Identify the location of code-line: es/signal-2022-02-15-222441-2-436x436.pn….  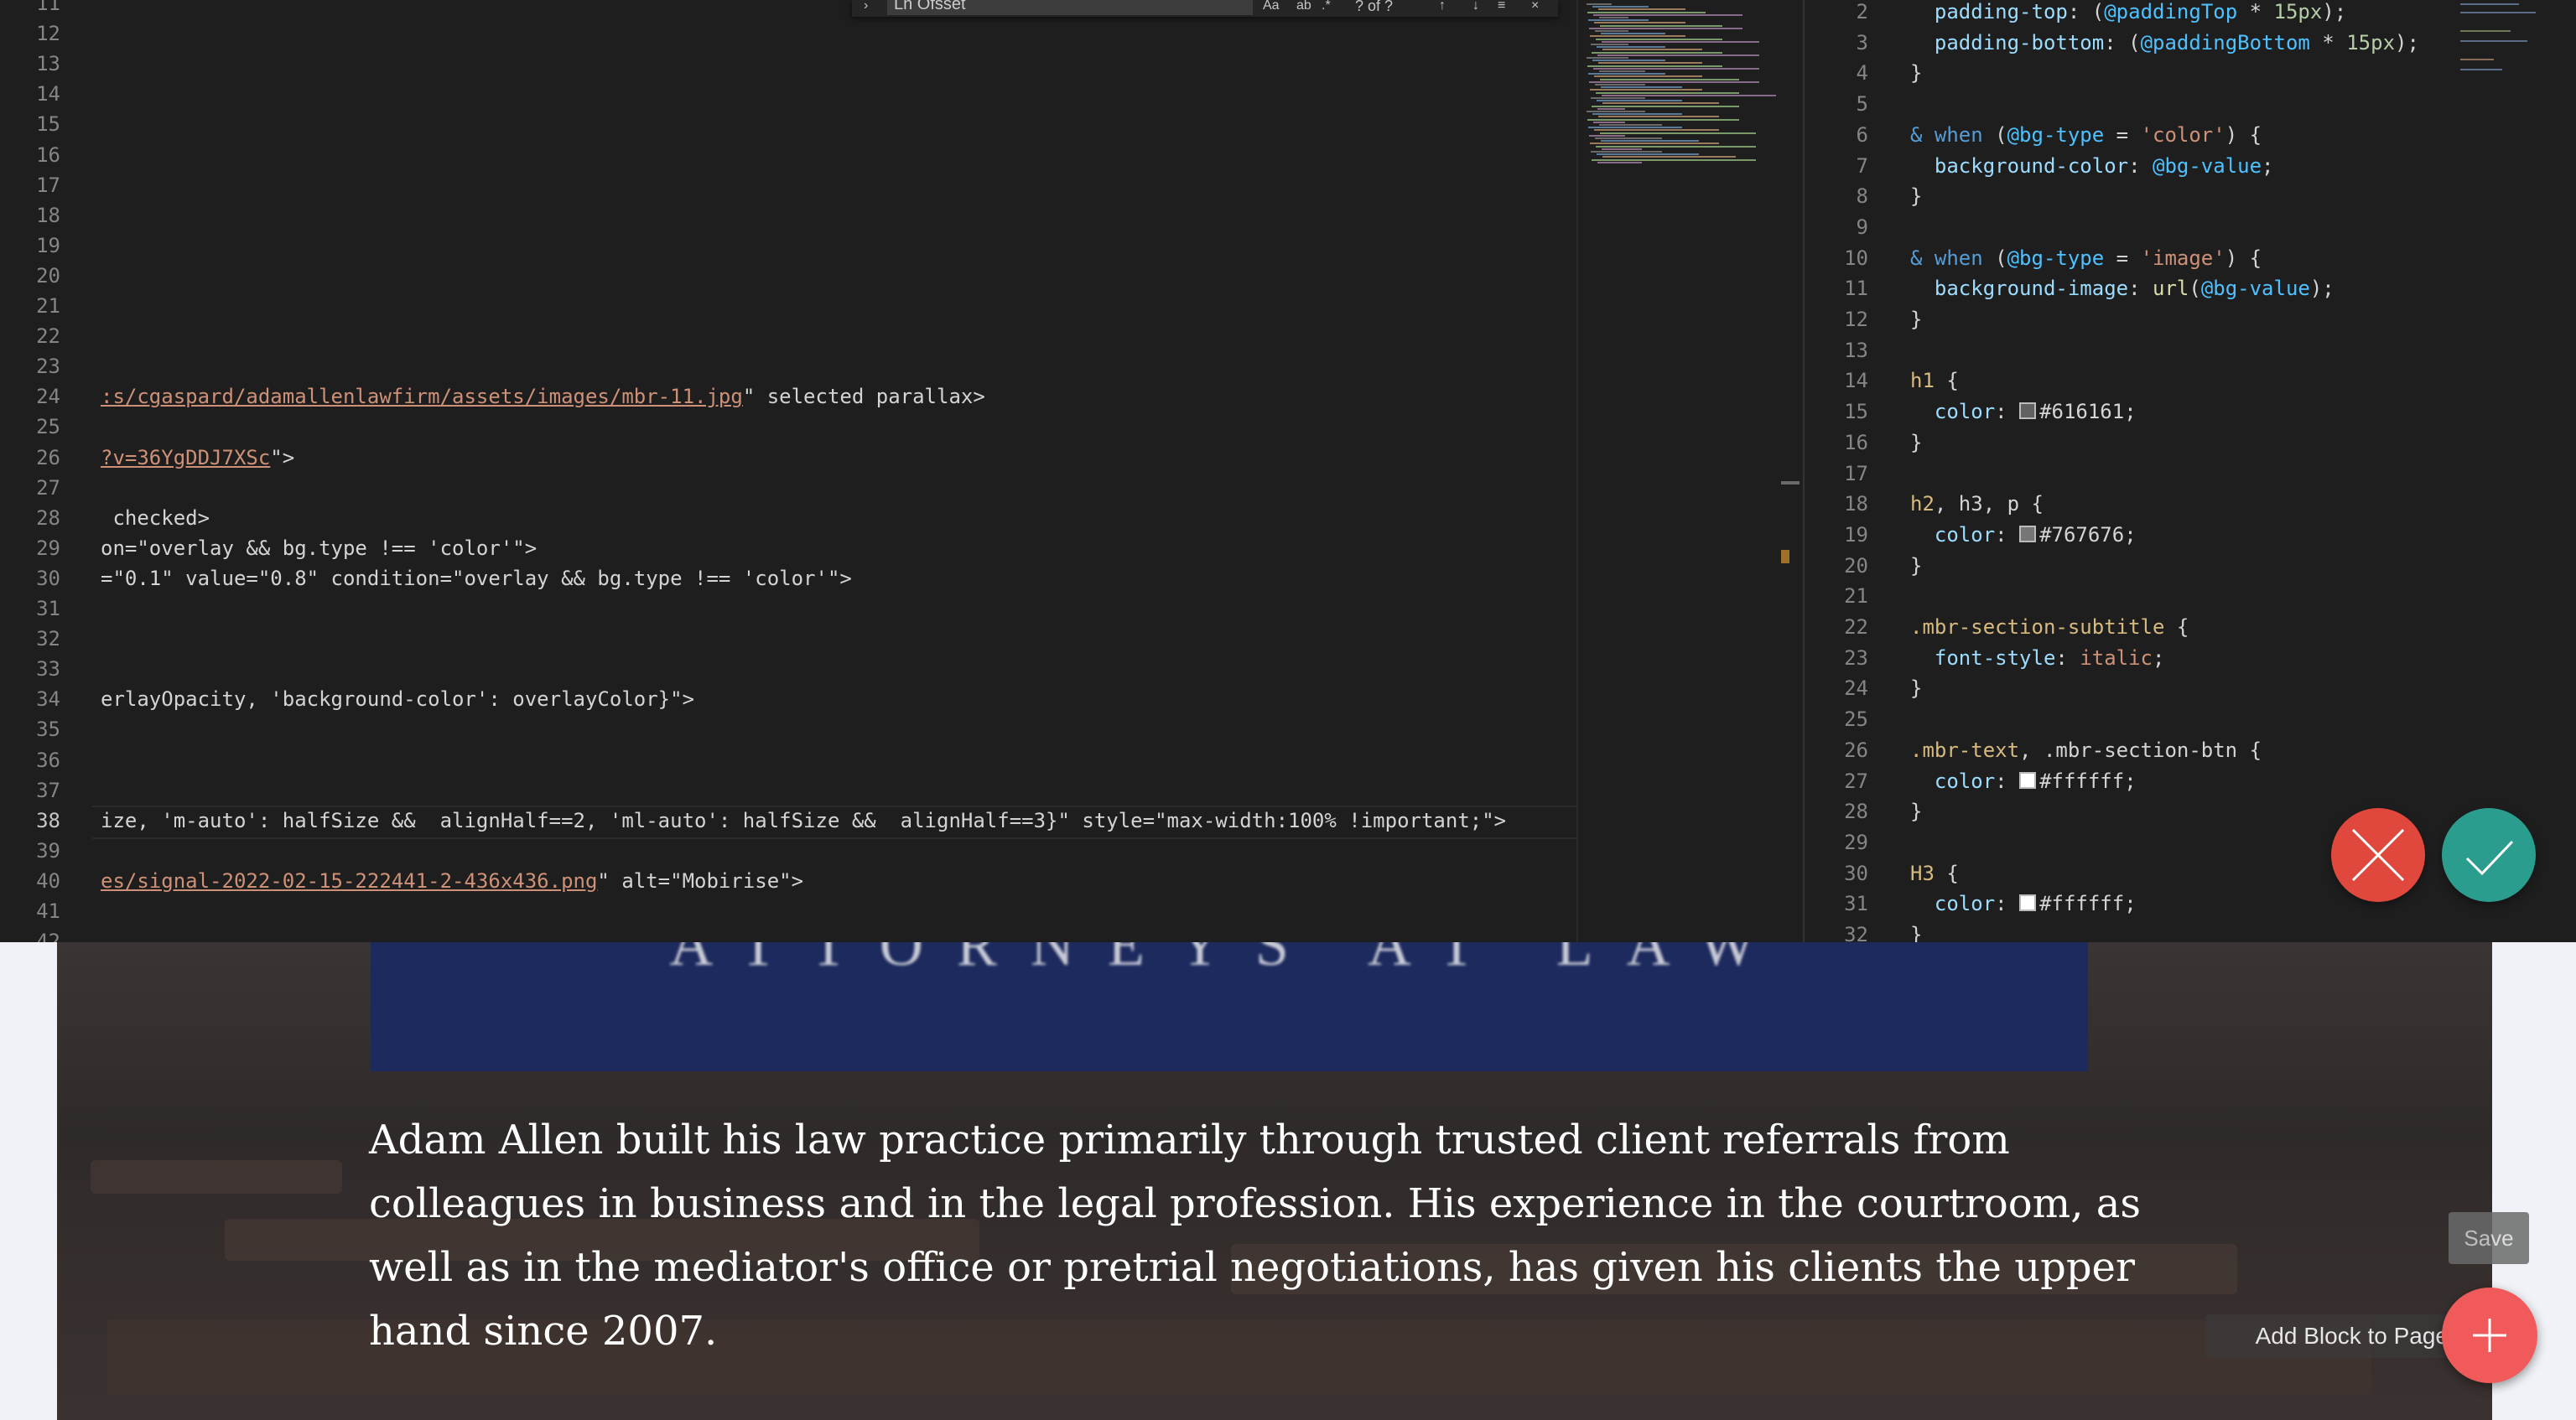
(452, 881).